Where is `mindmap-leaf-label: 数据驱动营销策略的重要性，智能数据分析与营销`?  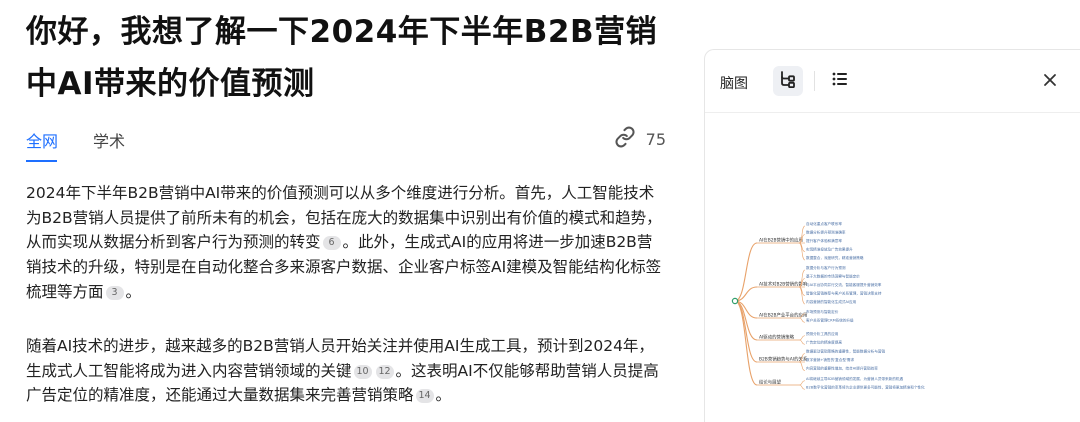
mindmap-leaf-label: 数据驱动营销策略的重要性，智能数据分析与营销 is located at coordinates (845, 351).